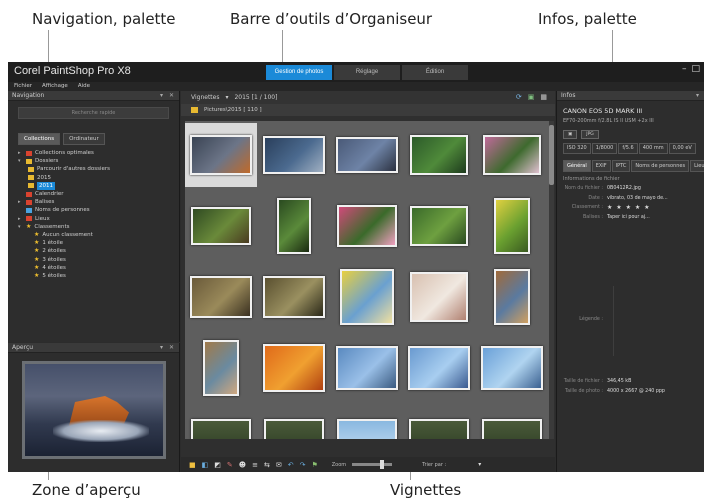  Describe the element at coordinates (98, 178) in the screenshot. I see `tree-item-2015: 2015` at that location.